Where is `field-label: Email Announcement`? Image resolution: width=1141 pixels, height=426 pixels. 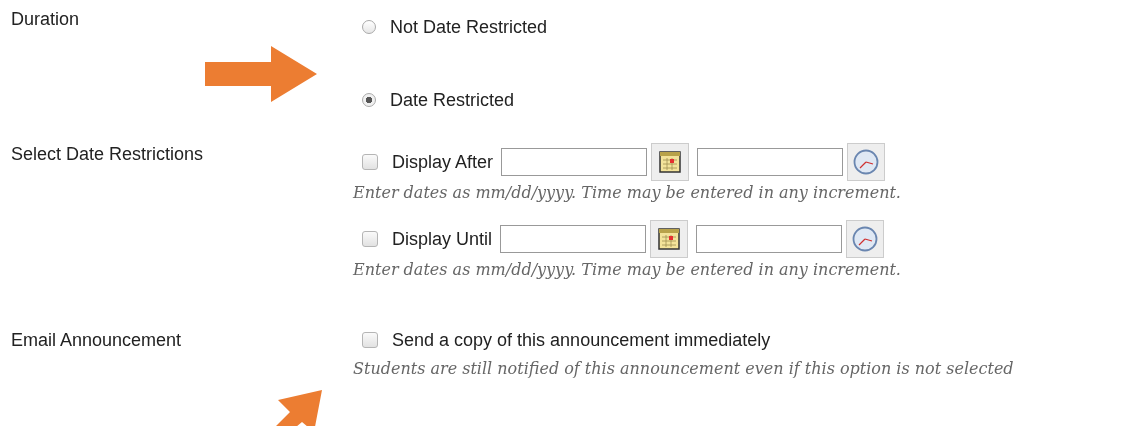
field-label: Email Announcement is located at coordinates (96, 340).